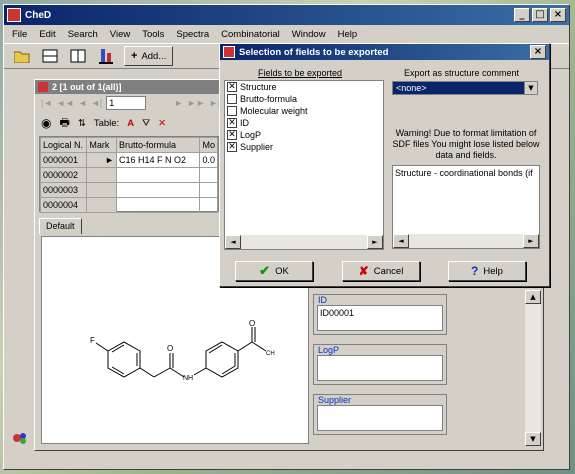  Describe the element at coordinates (120, 34) in the screenshot. I see `menu-view: View` at that location.